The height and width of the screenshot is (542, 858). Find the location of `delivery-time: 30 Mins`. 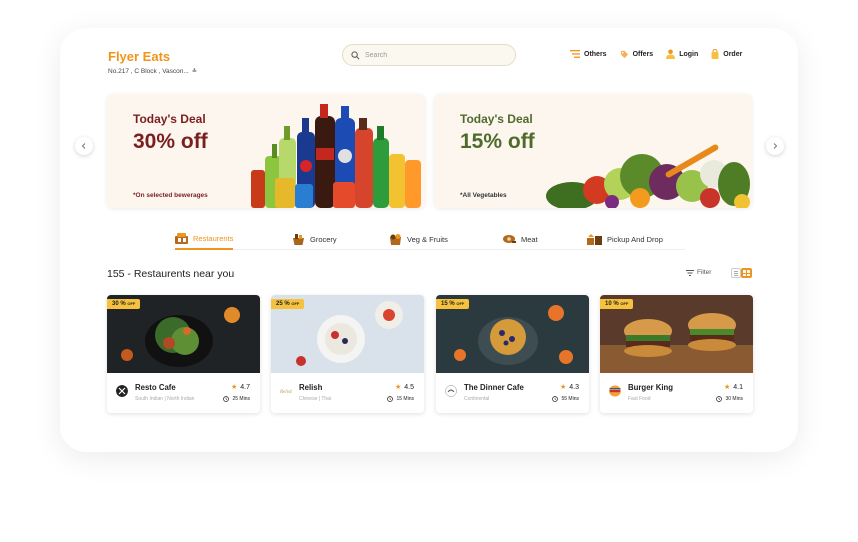

delivery-time: 30 Mins is located at coordinates (729, 399).